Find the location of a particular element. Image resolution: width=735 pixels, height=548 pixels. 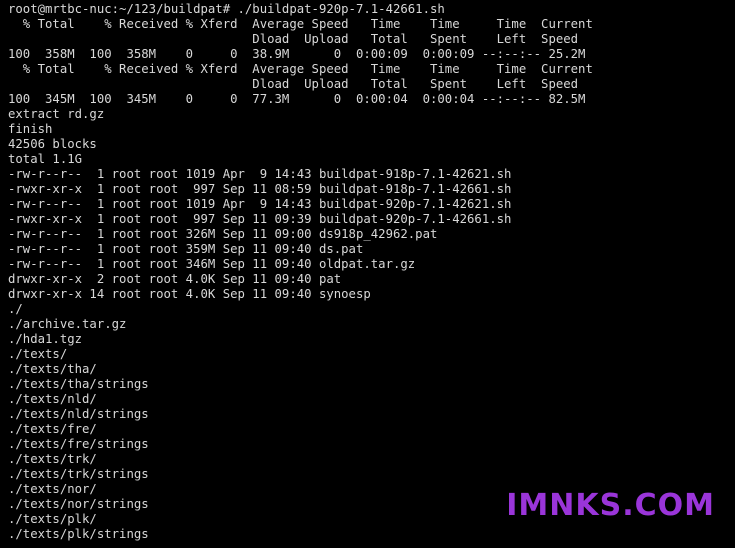

watermark-logo: IMNKS.COM is located at coordinates (610, 505).